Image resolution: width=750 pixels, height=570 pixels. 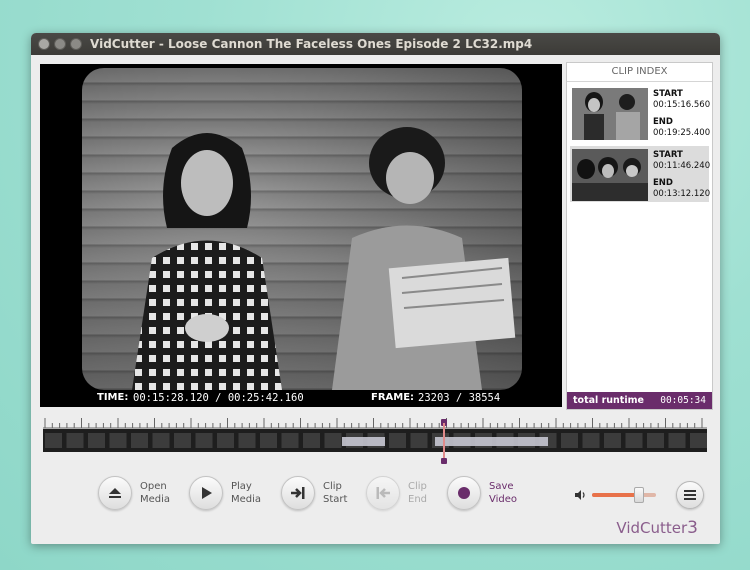 I want to click on volume-slider, so click(x=624, y=495).